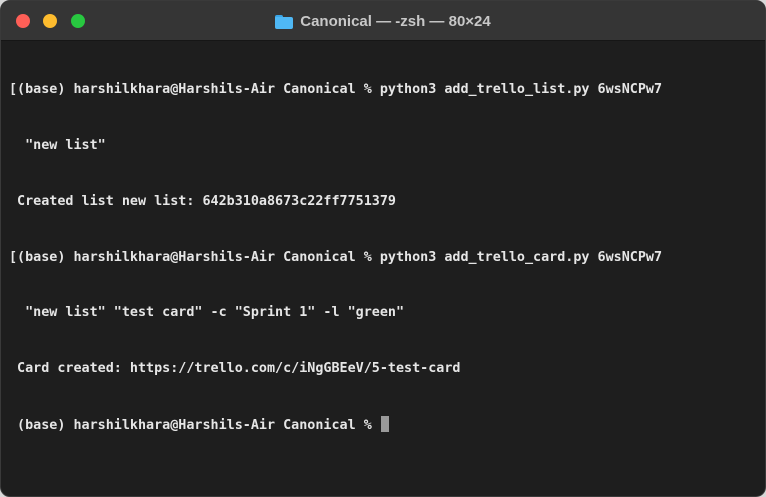 The image size is (766, 497). Describe the element at coordinates (284, 21) in the screenshot. I see `folder-icon` at that location.